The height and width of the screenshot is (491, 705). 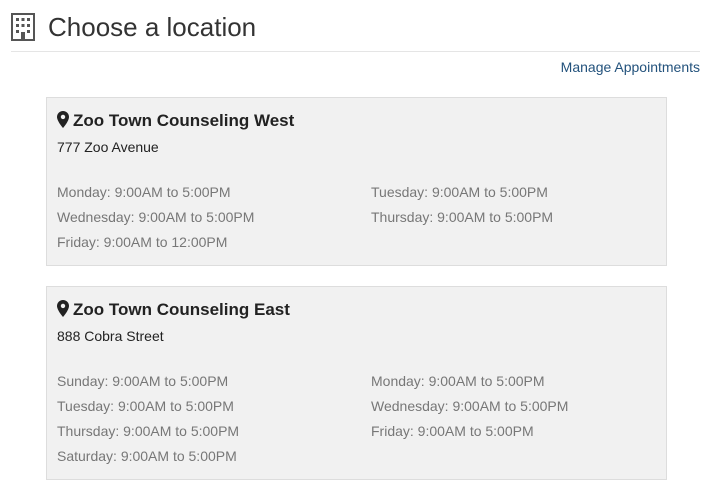 I want to click on location-name: Zoo Town Counseling West, so click(x=175, y=121).